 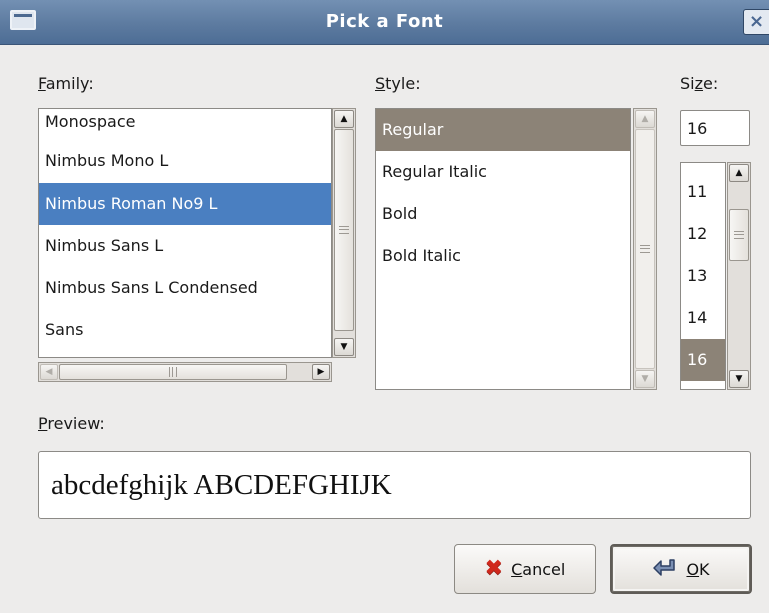 I want to click on style-scroll-thumb, so click(x=645, y=249).